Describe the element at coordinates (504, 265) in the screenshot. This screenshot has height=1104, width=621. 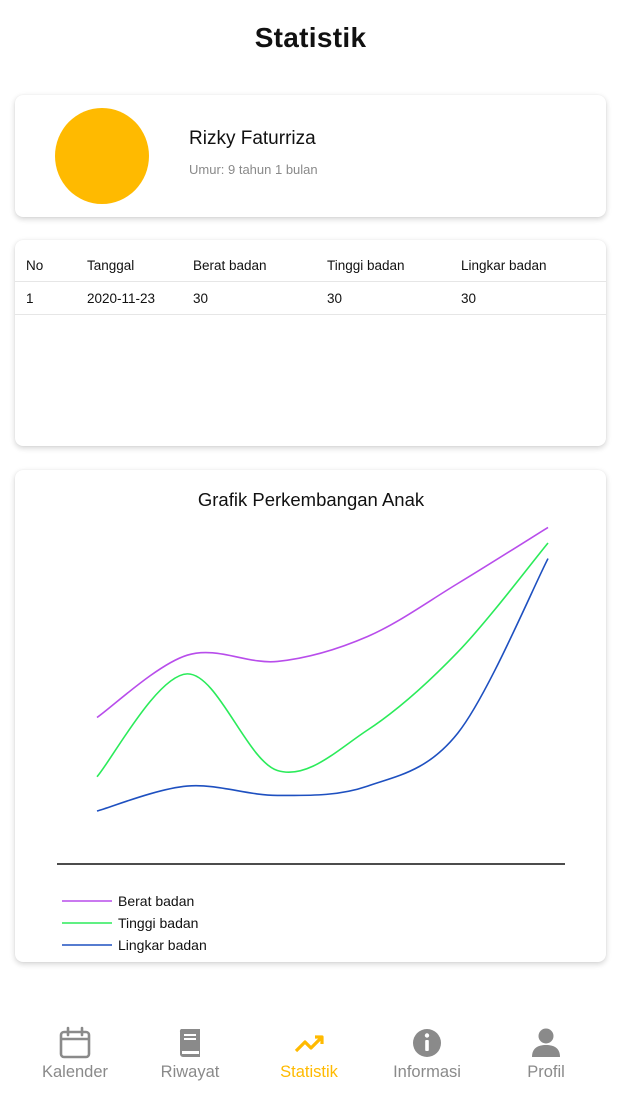
I see `column-header-lingkar: Lingkar badan` at that location.